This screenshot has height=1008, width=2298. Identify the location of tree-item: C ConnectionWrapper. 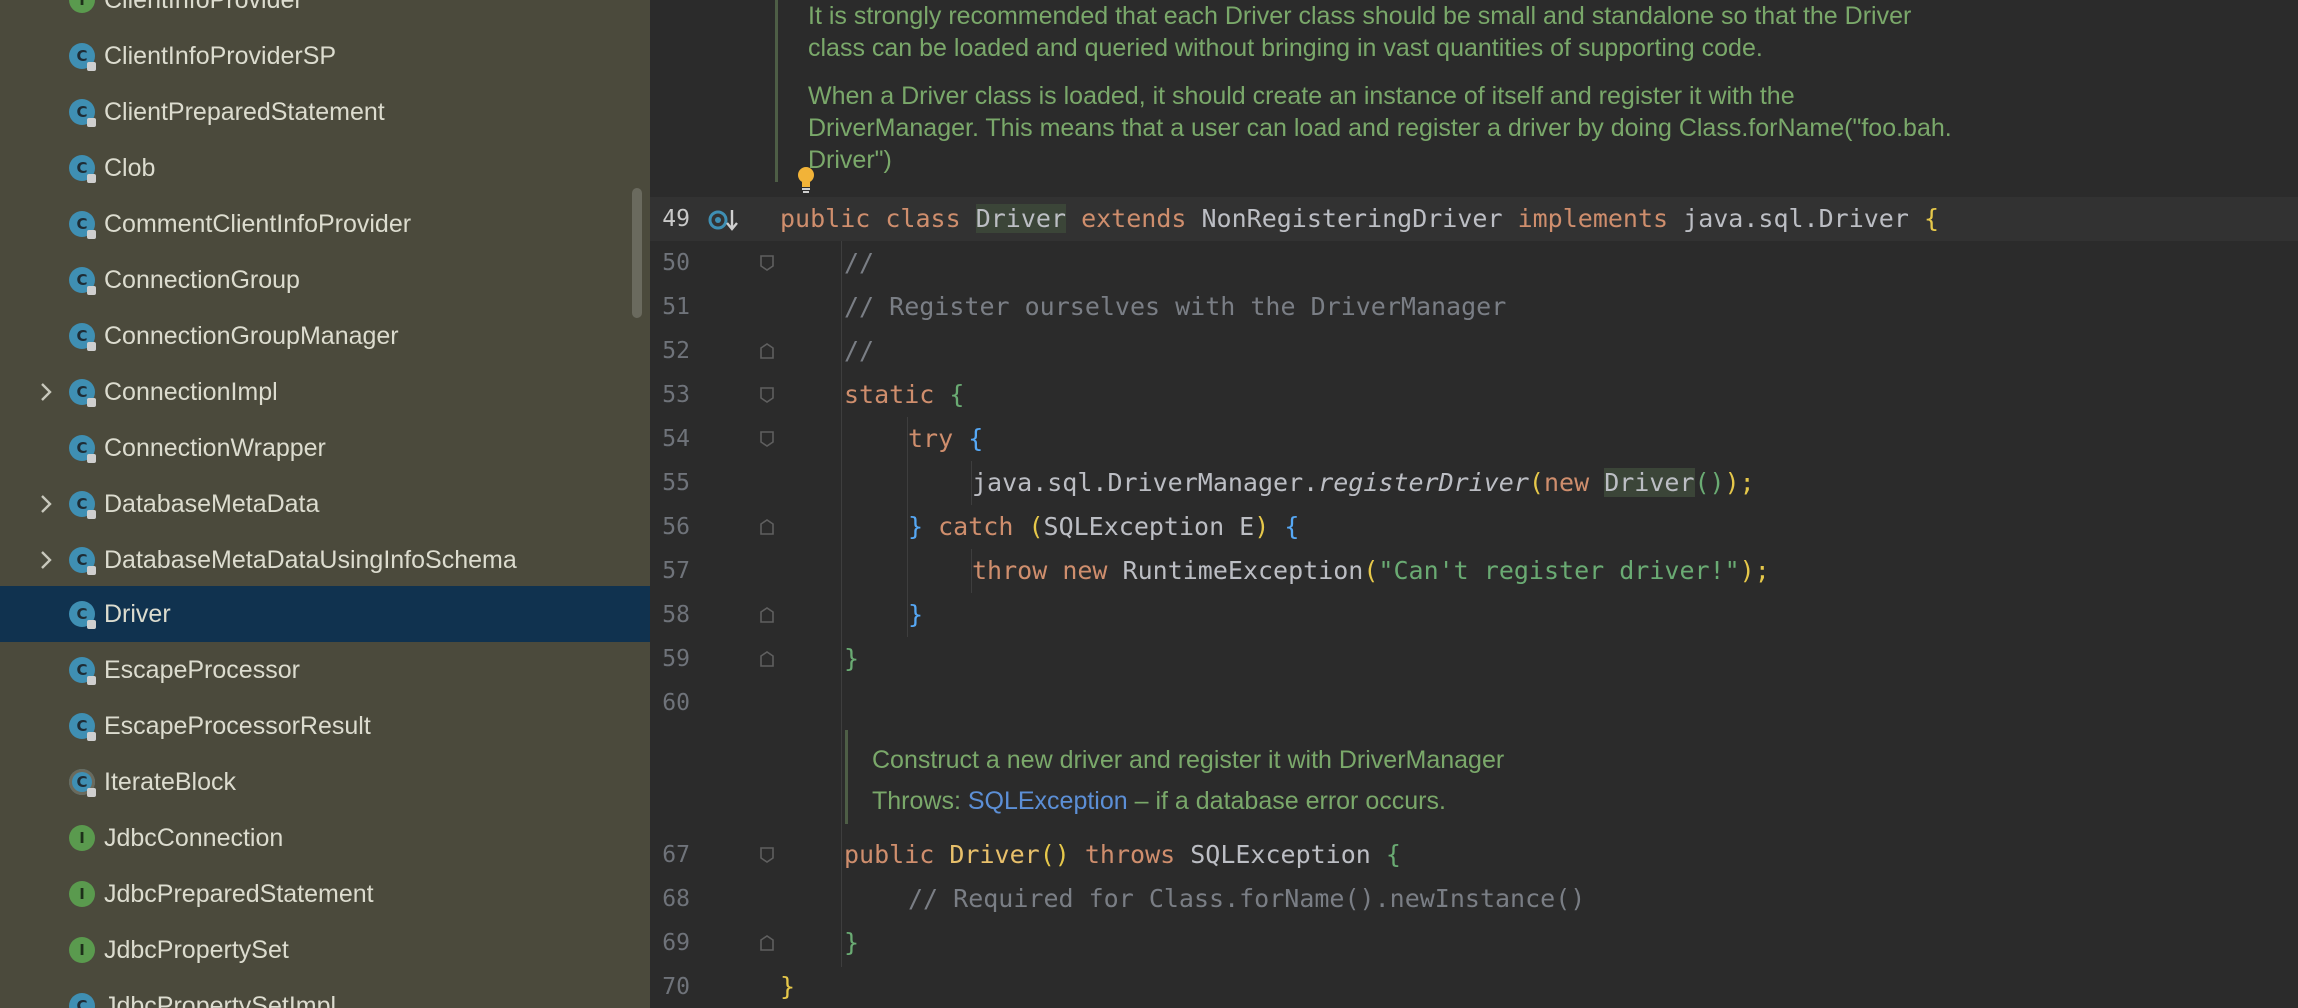
(325, 448).